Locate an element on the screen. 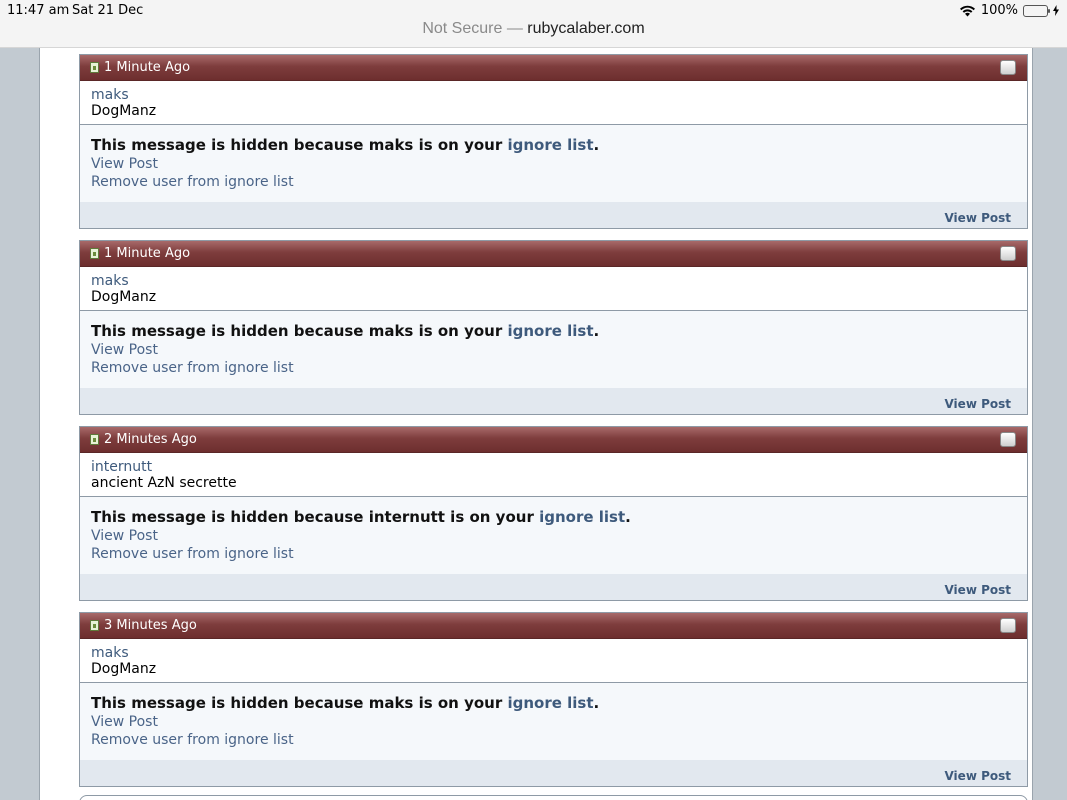  battery-icon is located at coordinates (1036, 10).